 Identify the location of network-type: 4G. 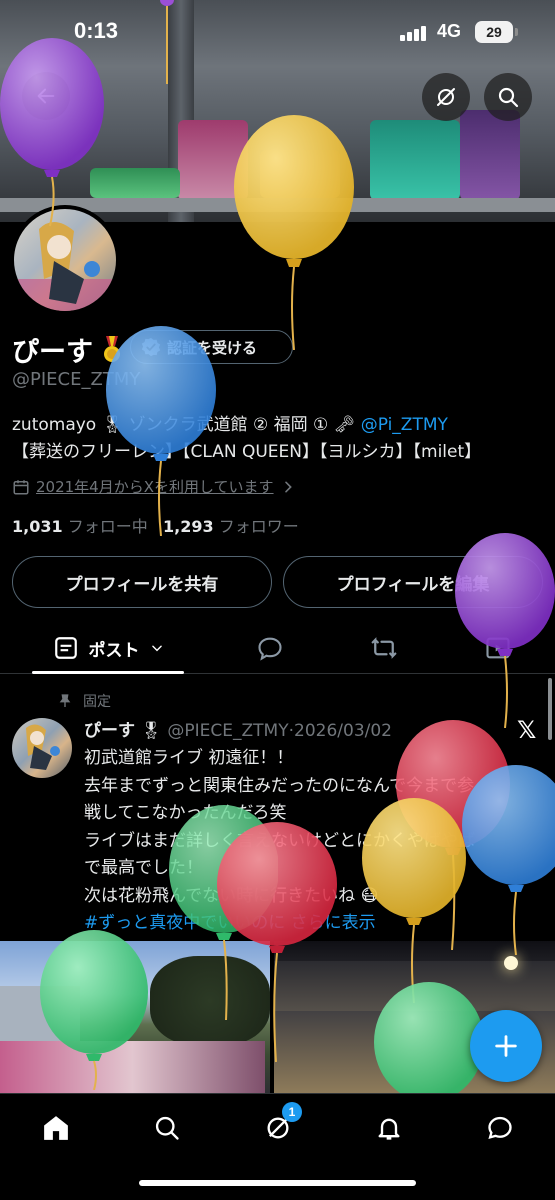
(449, 31).